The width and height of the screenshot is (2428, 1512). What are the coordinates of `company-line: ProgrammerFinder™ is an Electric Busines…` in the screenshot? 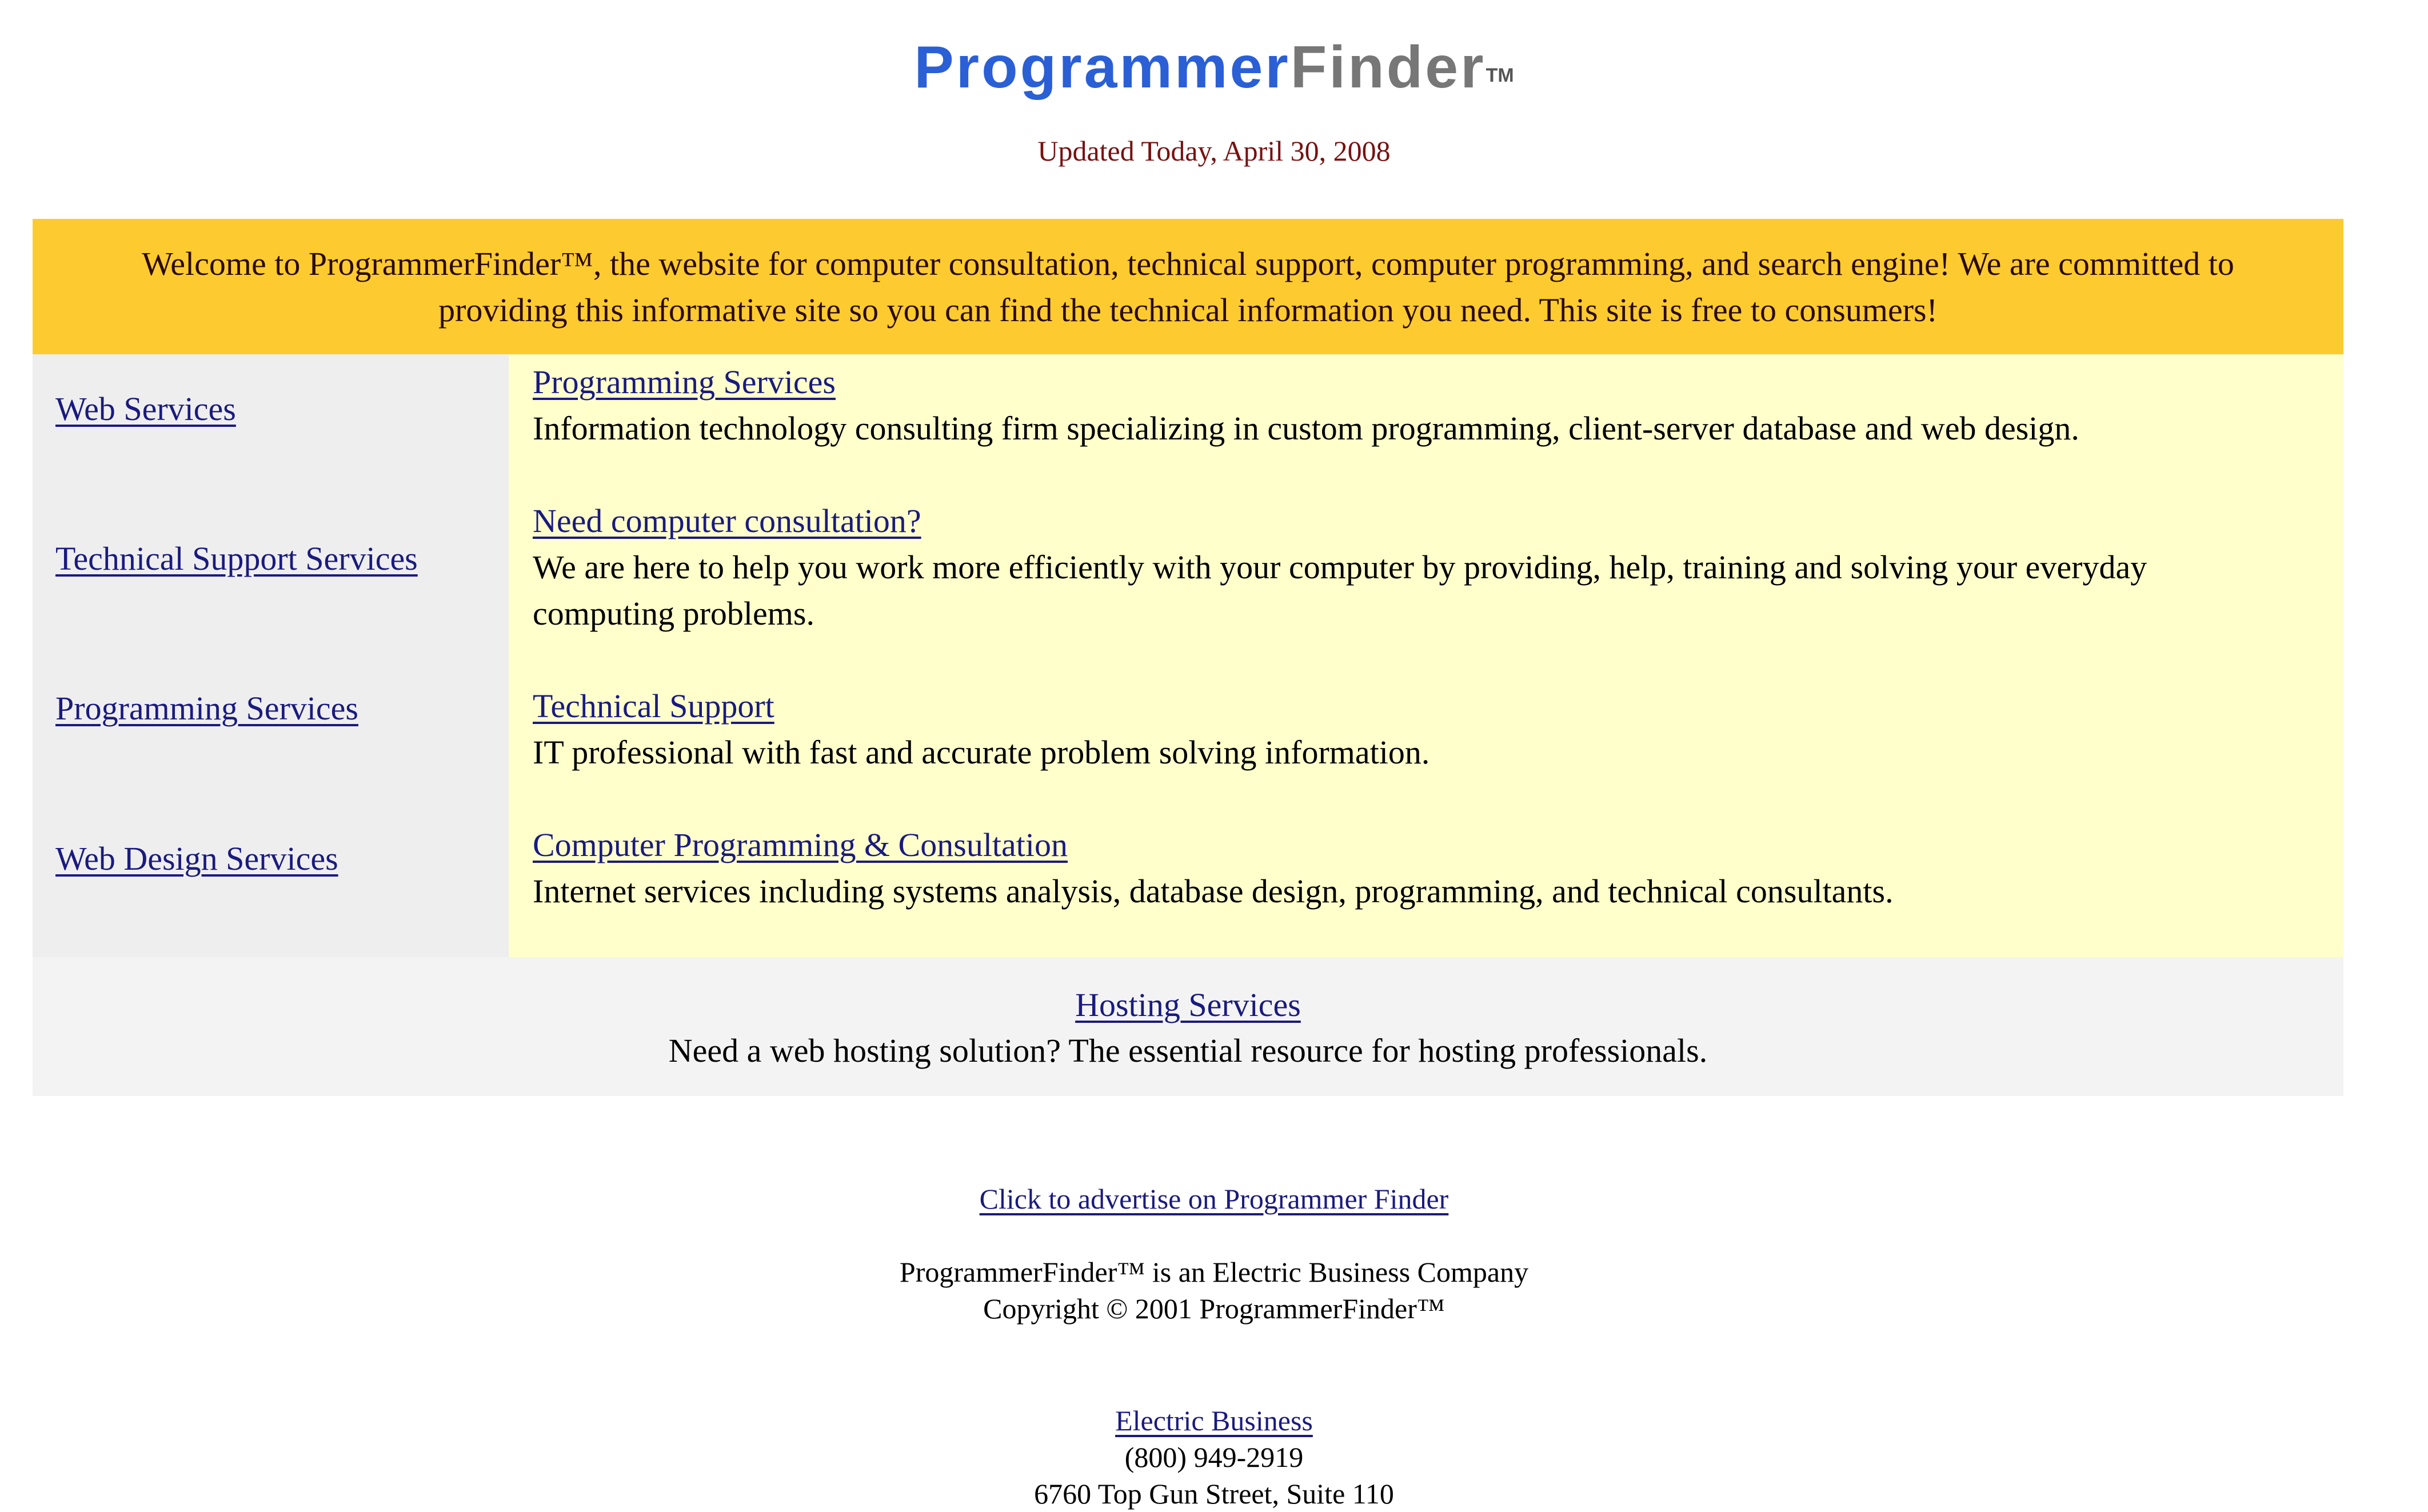 It's located at (1214, 1272).